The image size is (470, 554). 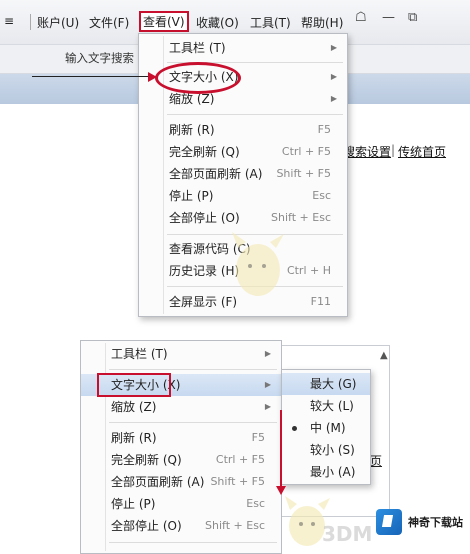 I want to click on text-size-submenu: 最大 (G) 较大 (L) 中 (M) 较小 (S) 最小 (A), so click(x=326, y=427).